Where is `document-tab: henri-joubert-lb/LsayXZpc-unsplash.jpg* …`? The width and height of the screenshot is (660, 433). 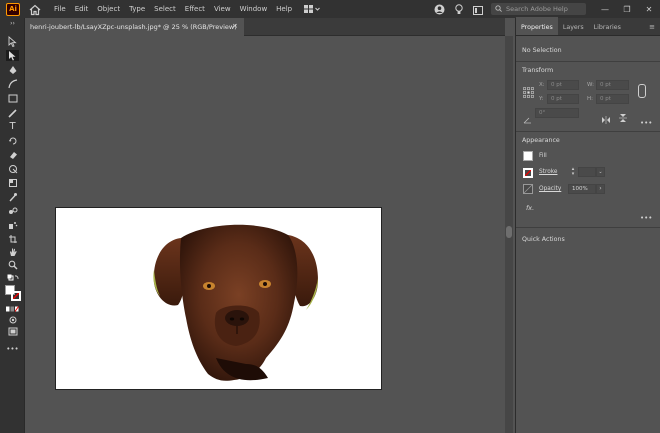 document-tab: henri-joubert-lb/LsayXZpc-unsplash.jpg* … is located at coordinates (134, 27).